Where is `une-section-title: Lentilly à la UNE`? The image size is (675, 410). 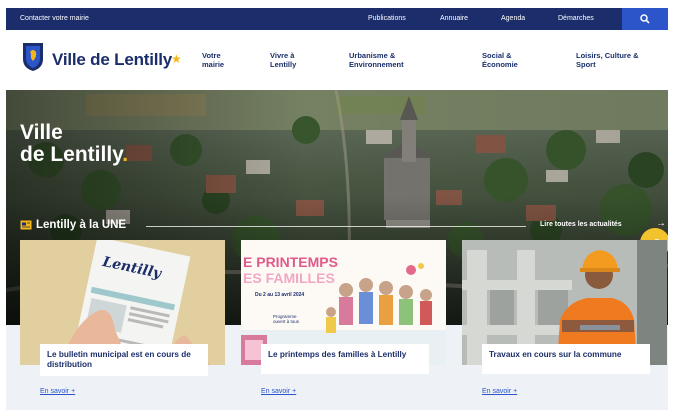
une-section-title: Lentilly à la UNE is located at coordinates (73, 225).